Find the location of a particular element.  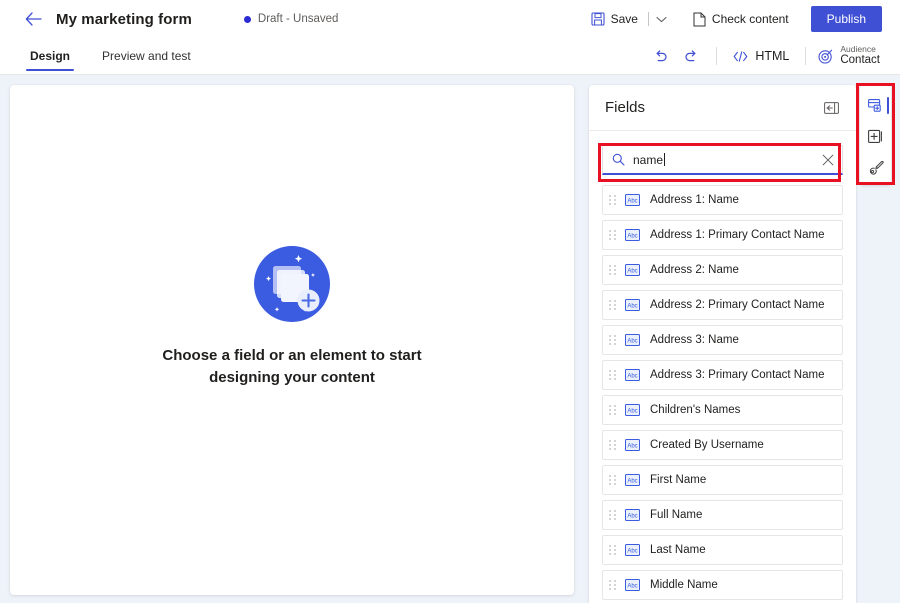

table-row: Abc Address 3: Primary Contact Name is located at coordinates (722, 375).